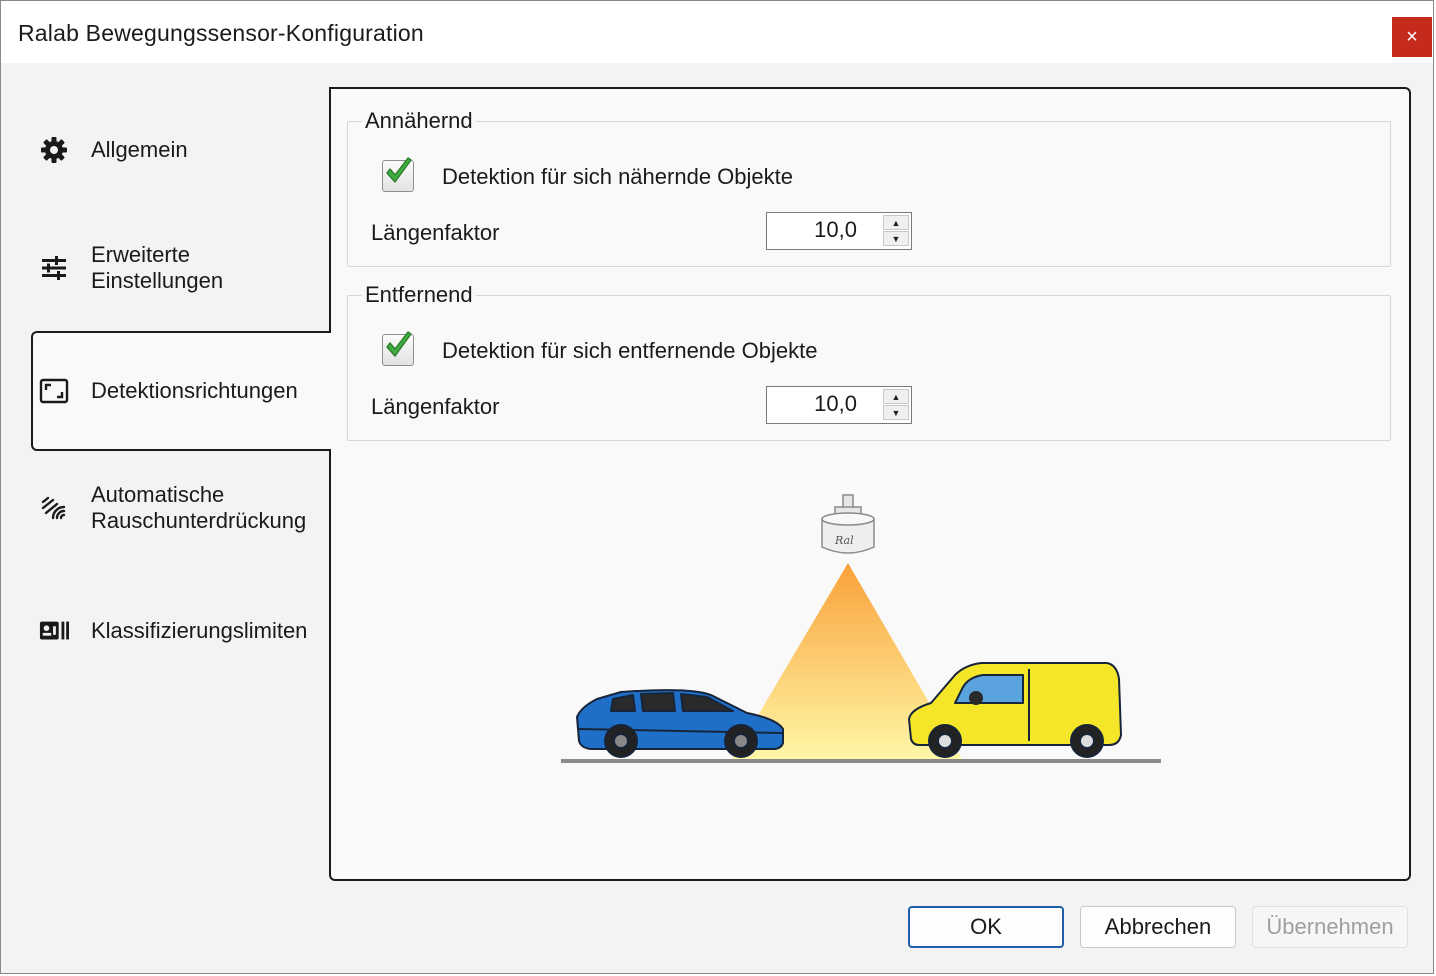 The width and height of the screenshot is (1436, 976). I want to click on detection-illustration: Ral, so click(861, 628).